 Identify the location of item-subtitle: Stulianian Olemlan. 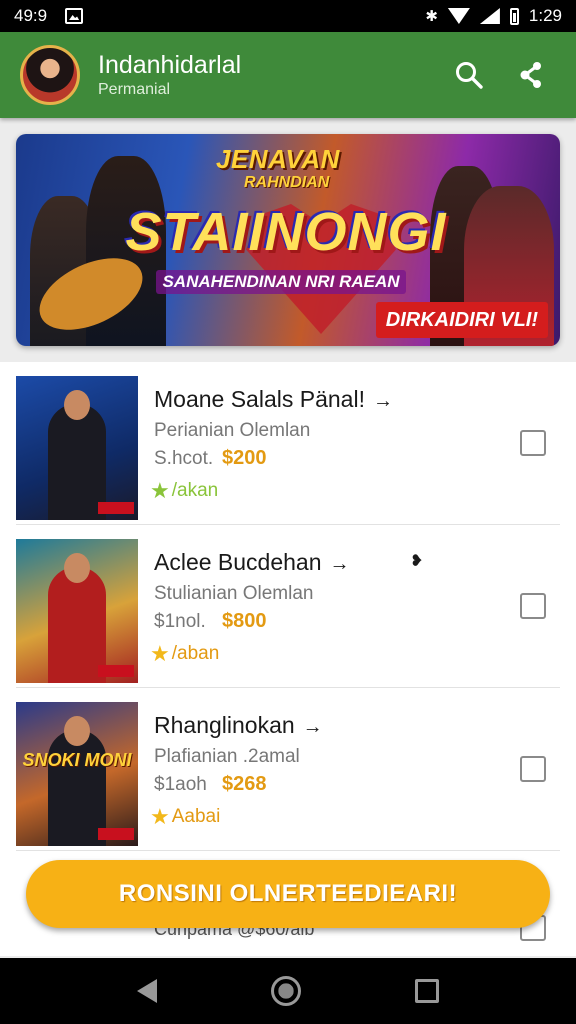
(234, 593).